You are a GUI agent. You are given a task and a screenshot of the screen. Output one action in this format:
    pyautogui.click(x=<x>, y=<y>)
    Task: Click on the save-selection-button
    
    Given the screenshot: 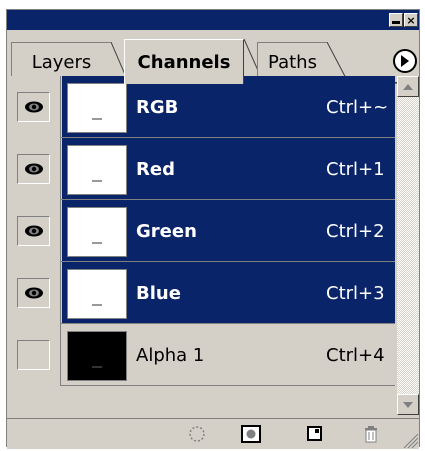 What is the action you would take?
    pyautogui.click(x=251, y=434)
    